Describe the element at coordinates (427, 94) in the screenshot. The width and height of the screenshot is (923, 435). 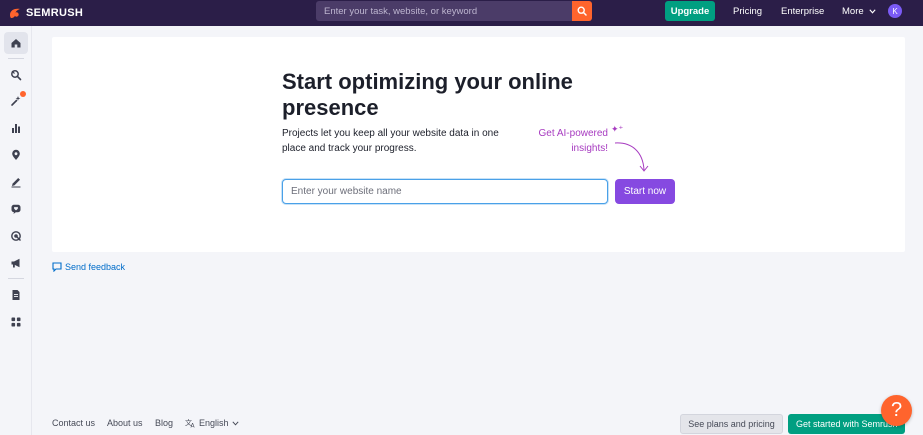
I see `page-title: Start optimizing your online presence` at that location.